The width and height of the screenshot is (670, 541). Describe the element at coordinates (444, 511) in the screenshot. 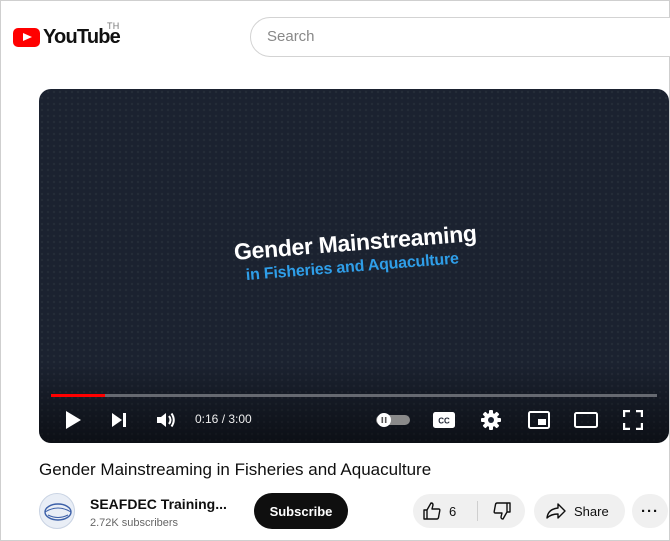

I see `like-button: 6` at that location.